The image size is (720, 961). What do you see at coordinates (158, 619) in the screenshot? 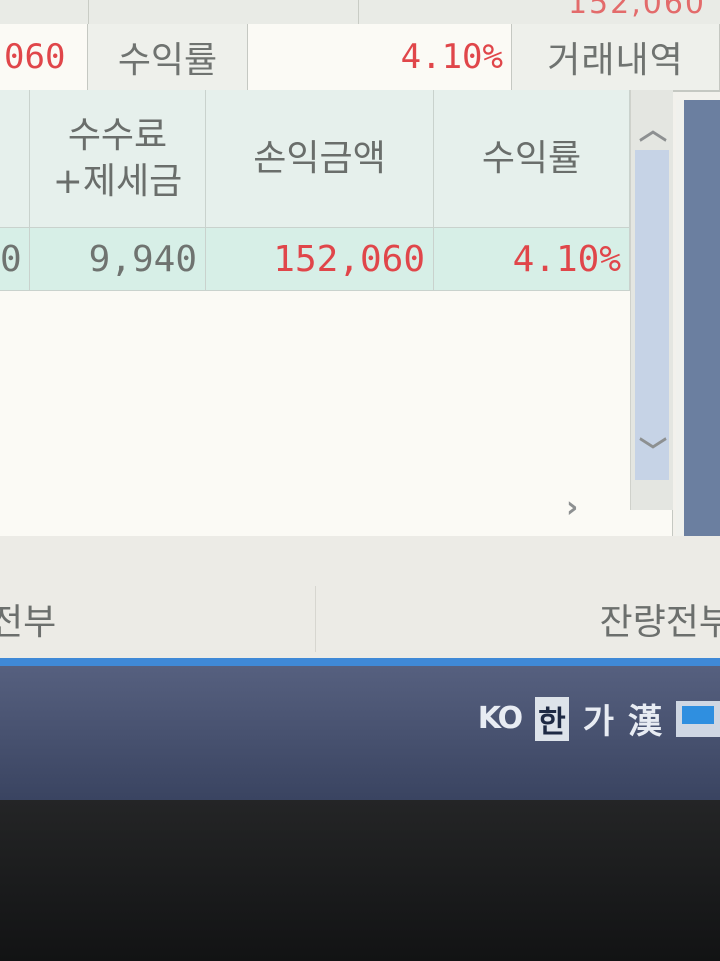
I see `sell-all-button: 전부` at bounding box center [158, 619].